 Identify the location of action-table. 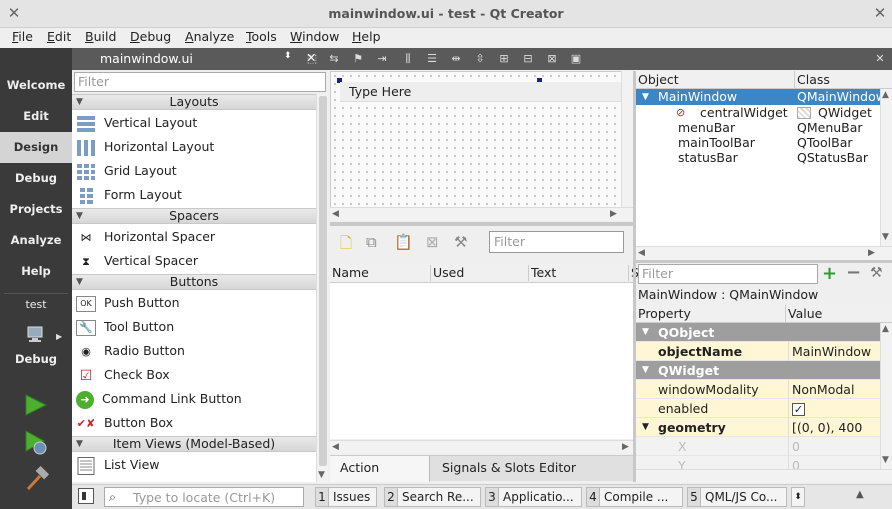
(482, 361).